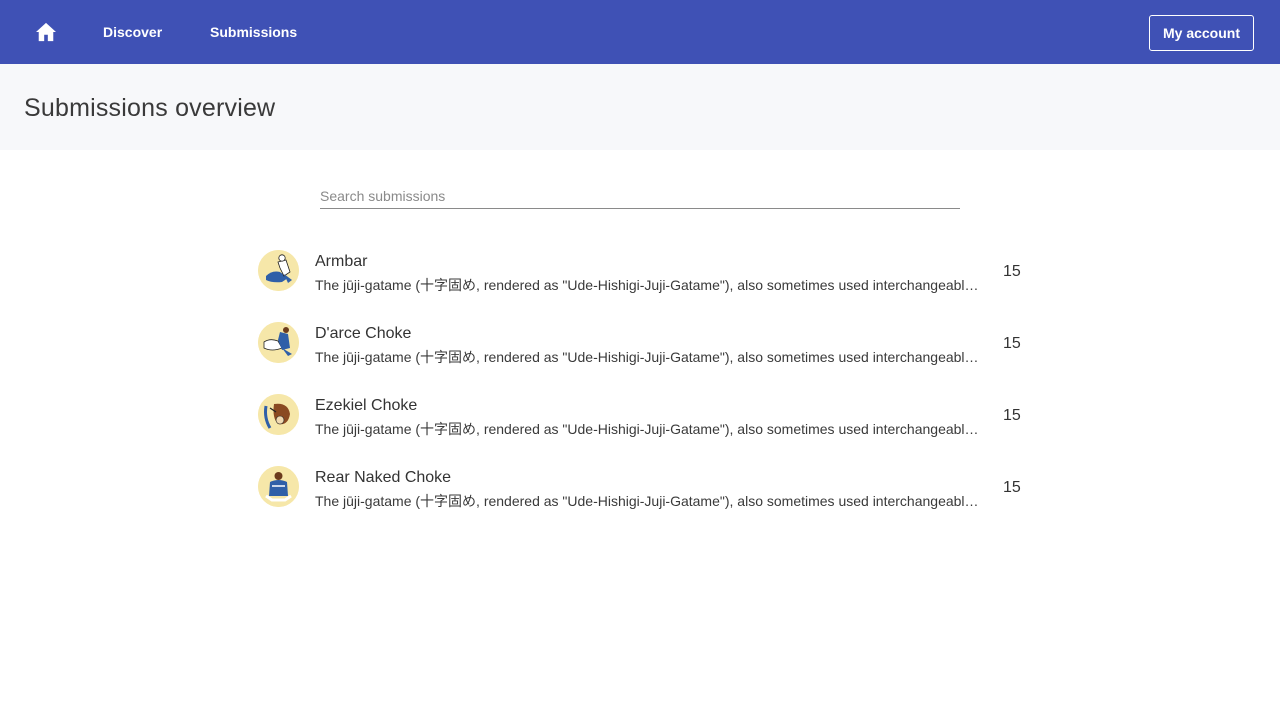 Image resolution: width=1280 pixels, height=720 pixels. I want to click on home-icon, so click(46, 32).